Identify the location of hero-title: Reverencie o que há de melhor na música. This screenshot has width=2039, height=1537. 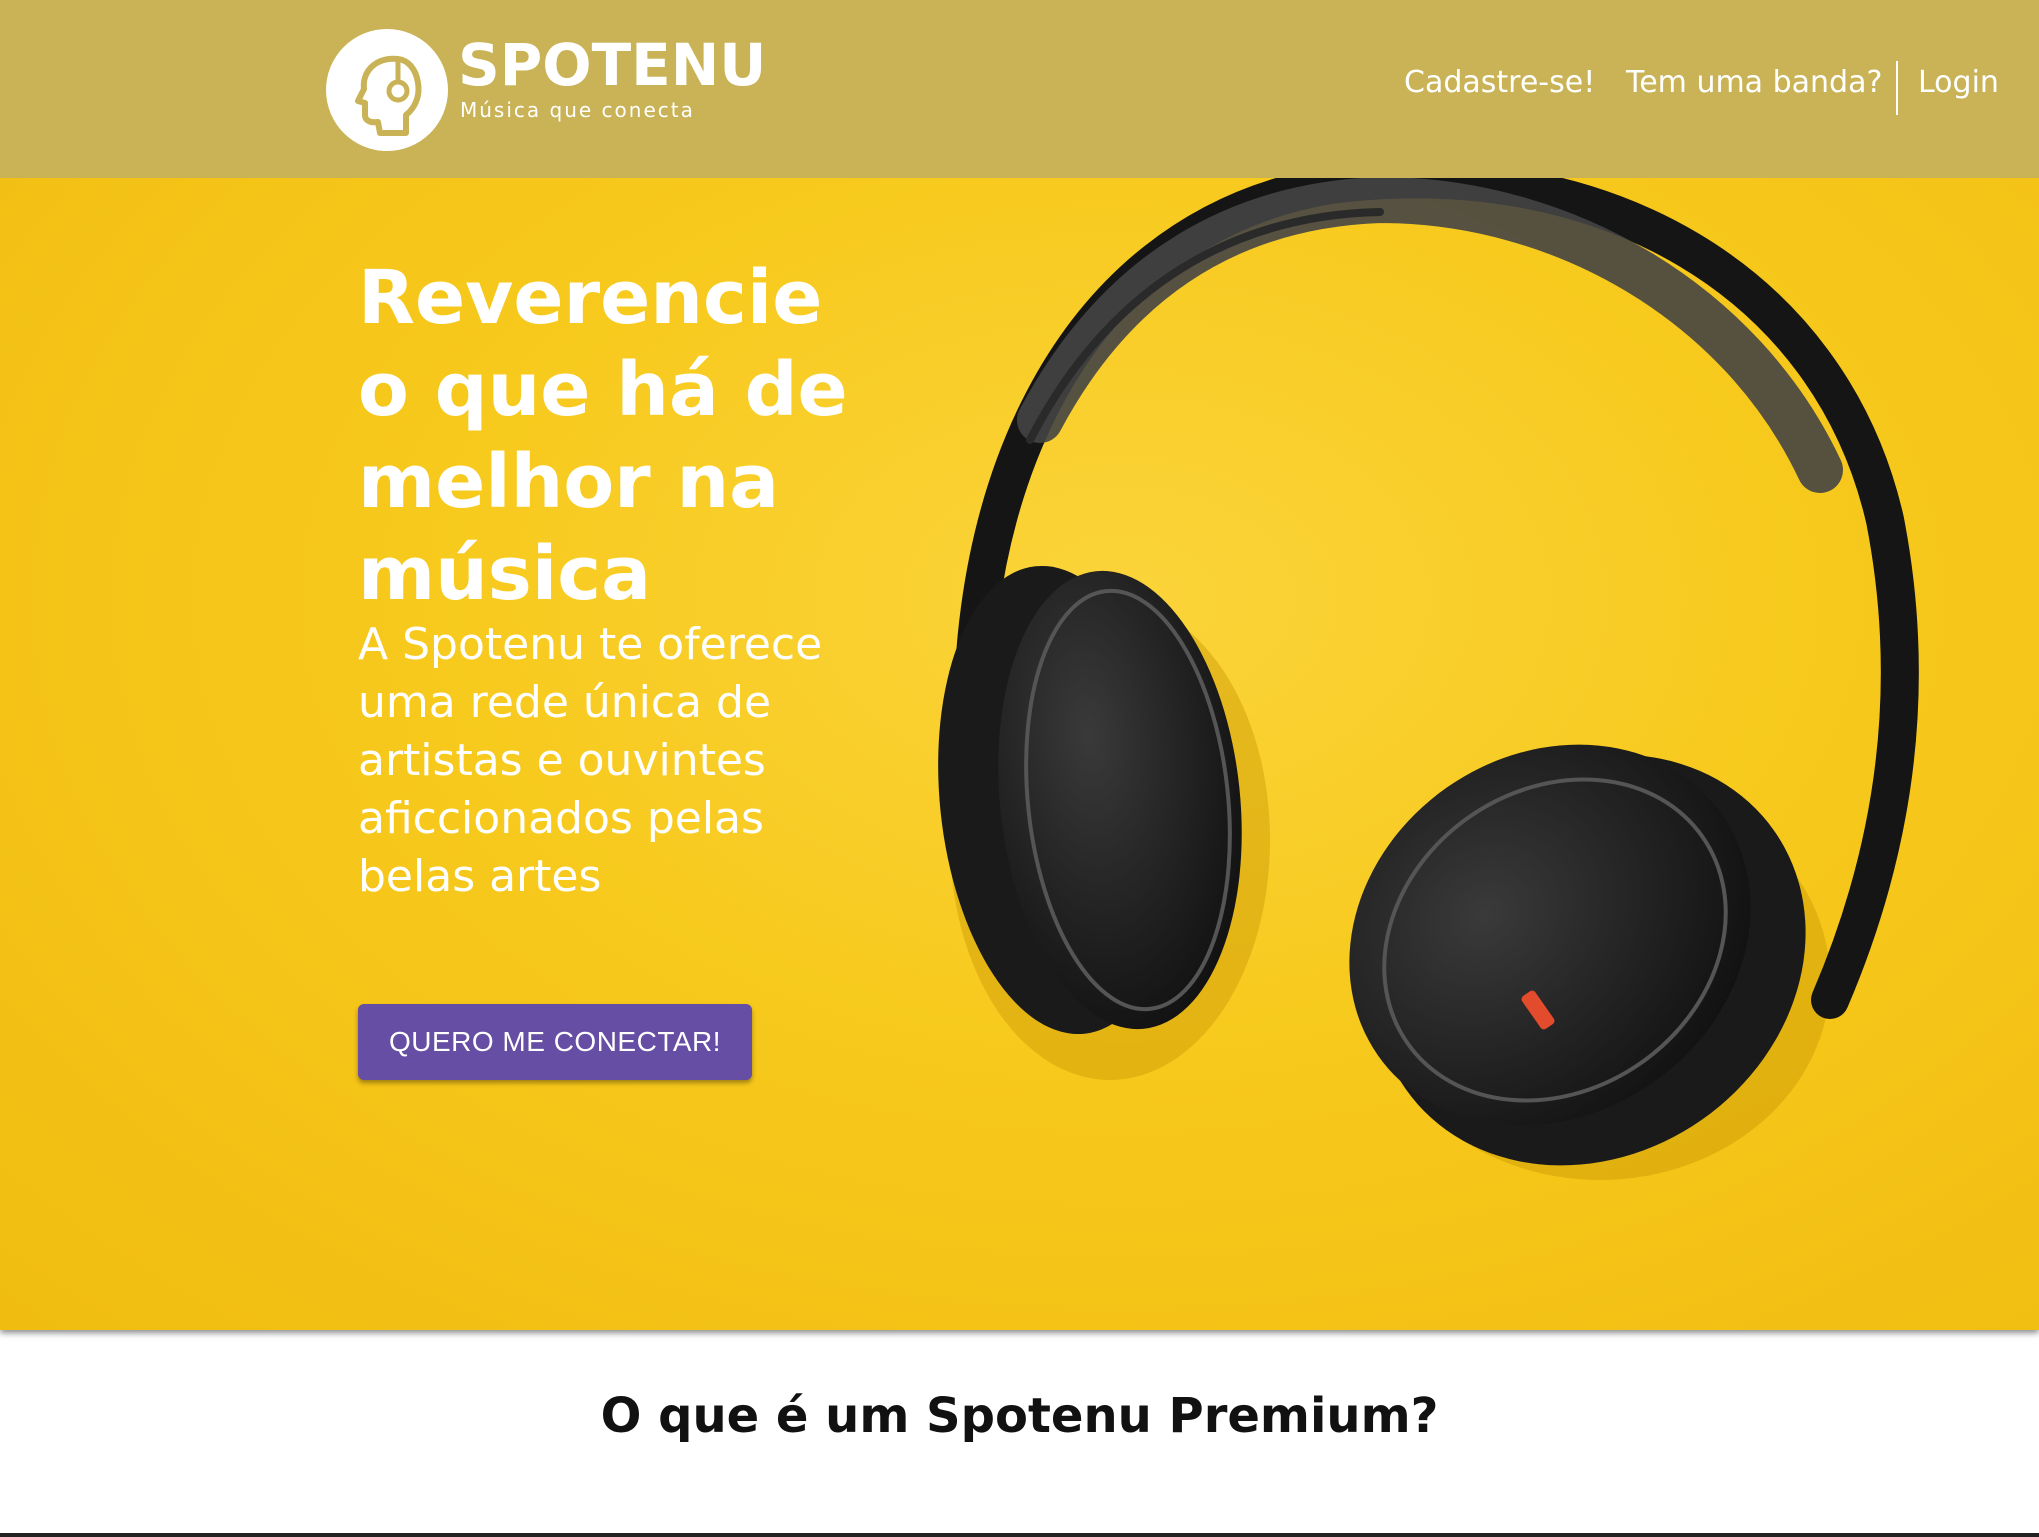
(603, 436).